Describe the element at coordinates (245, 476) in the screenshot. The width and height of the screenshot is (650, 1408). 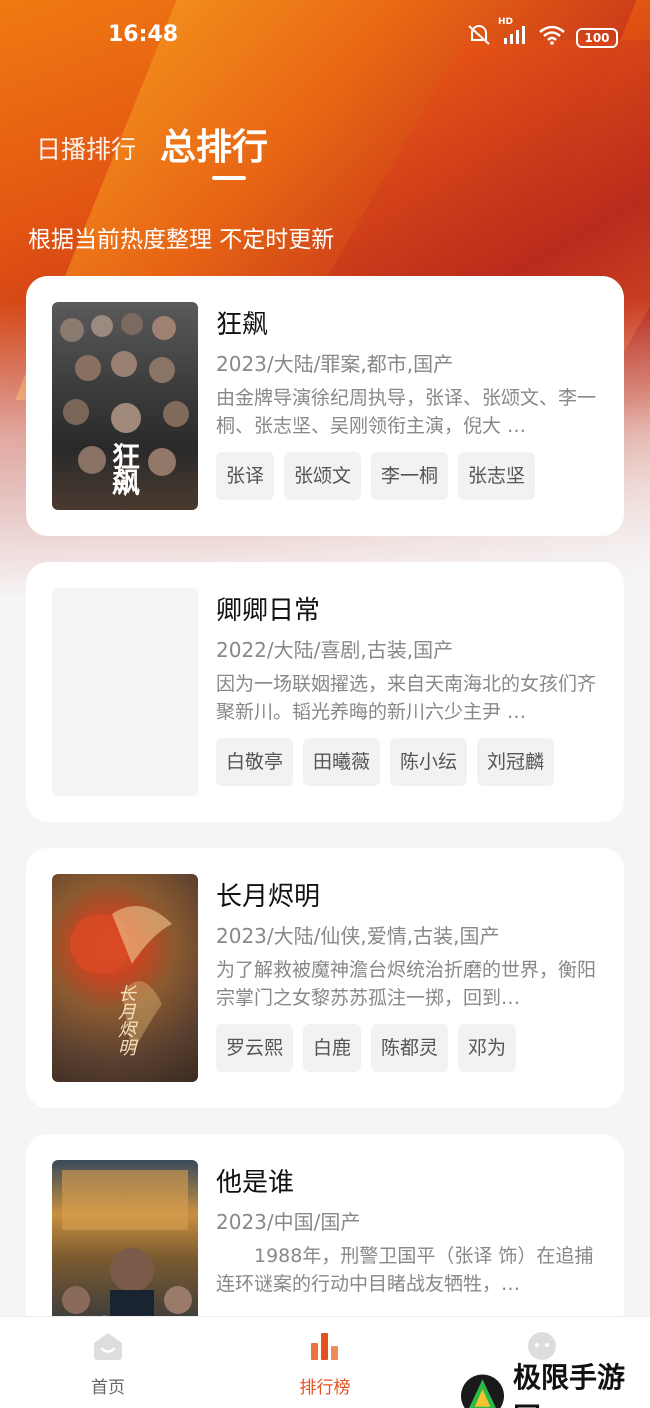
I see `actor-chip: 张译` at that location.